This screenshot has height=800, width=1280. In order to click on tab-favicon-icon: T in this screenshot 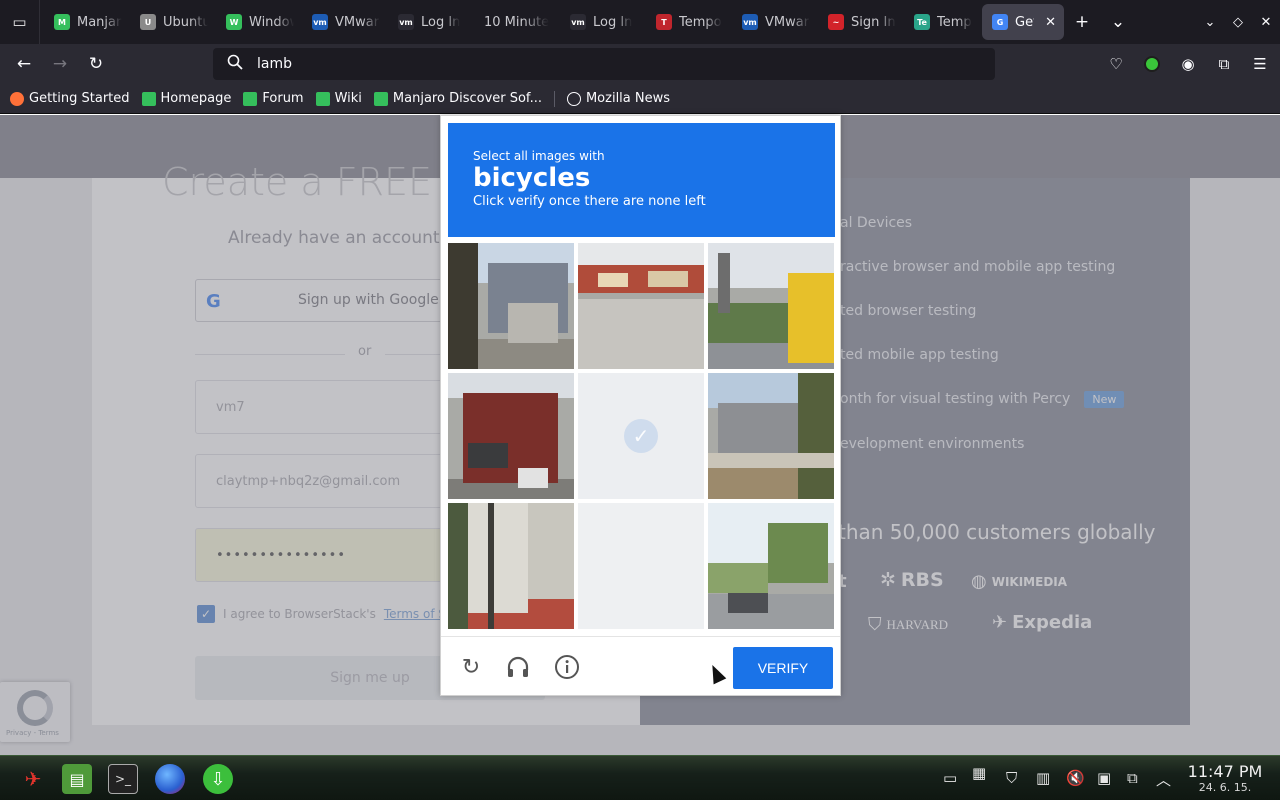, I will do `click(664, 22)`.